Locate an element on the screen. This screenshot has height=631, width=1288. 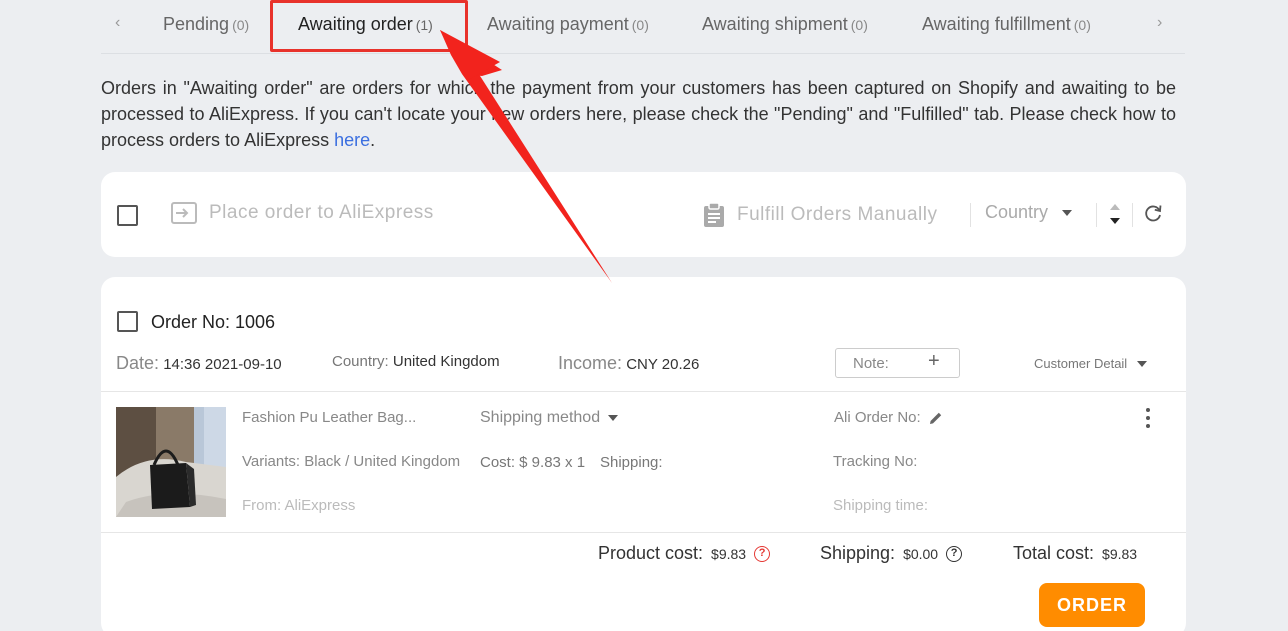
country-select: Country is located at coordinates (1029, 212).